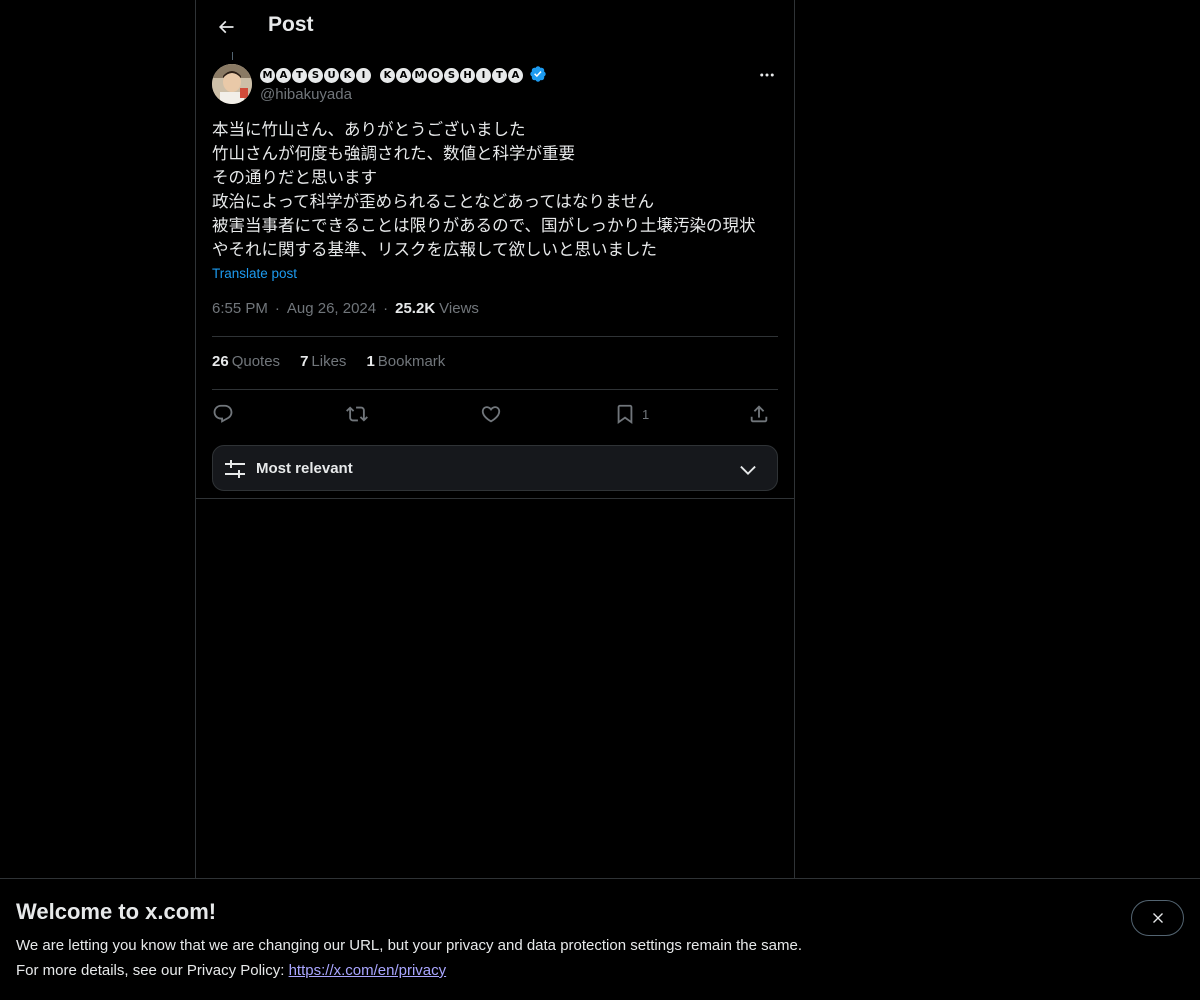 The width and height of the screenshot is (1200, 1000). I want to click on post-text-line: やそれに関する基準、リスクを広報して欲しいと思いました, so click(435, 249).